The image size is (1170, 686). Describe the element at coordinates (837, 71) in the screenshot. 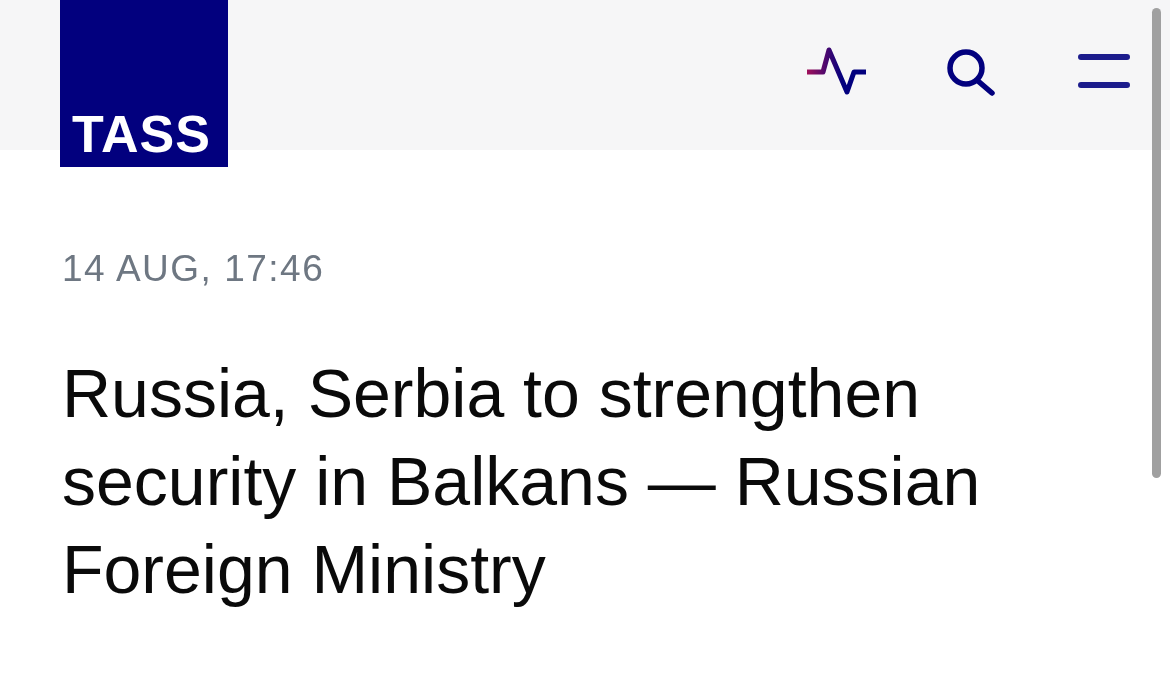

I see `pulse-icon` at that location.